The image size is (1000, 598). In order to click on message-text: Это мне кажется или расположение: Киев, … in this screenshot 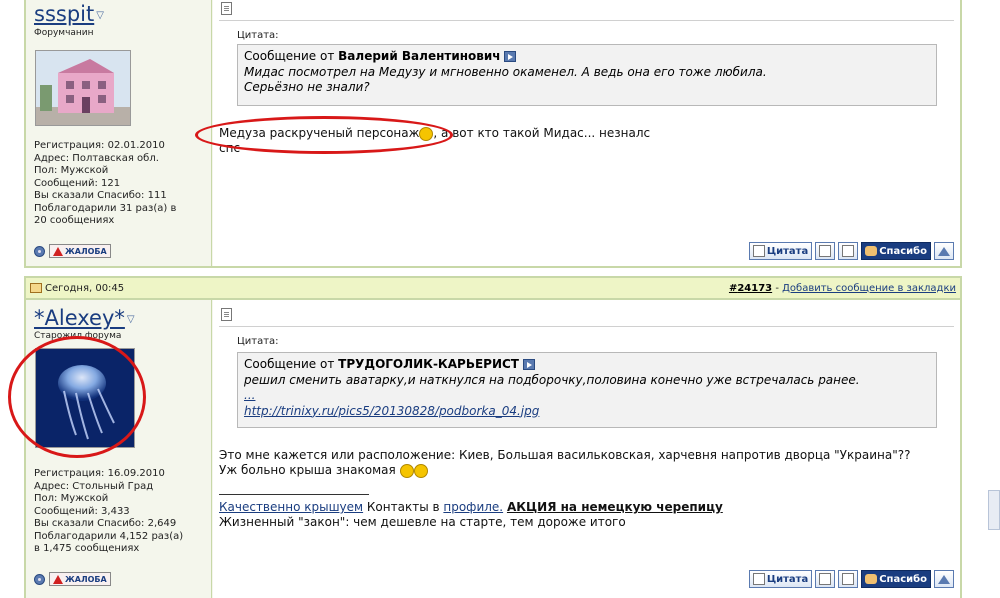, I will do `click(564, 463)`.